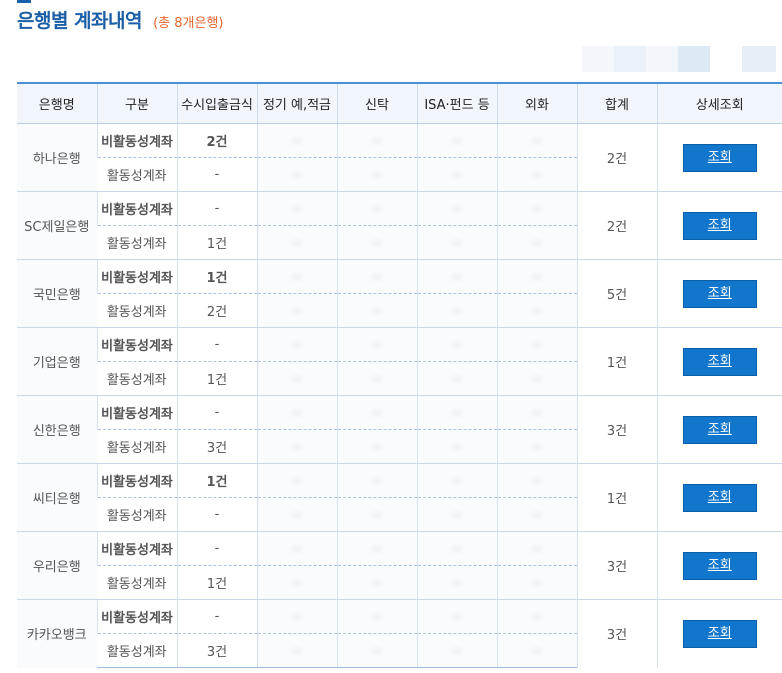  What do you see at coordinates (616, 633) in the screenshot?
I see `total-count: 3건` at bounding box center [616, 633].